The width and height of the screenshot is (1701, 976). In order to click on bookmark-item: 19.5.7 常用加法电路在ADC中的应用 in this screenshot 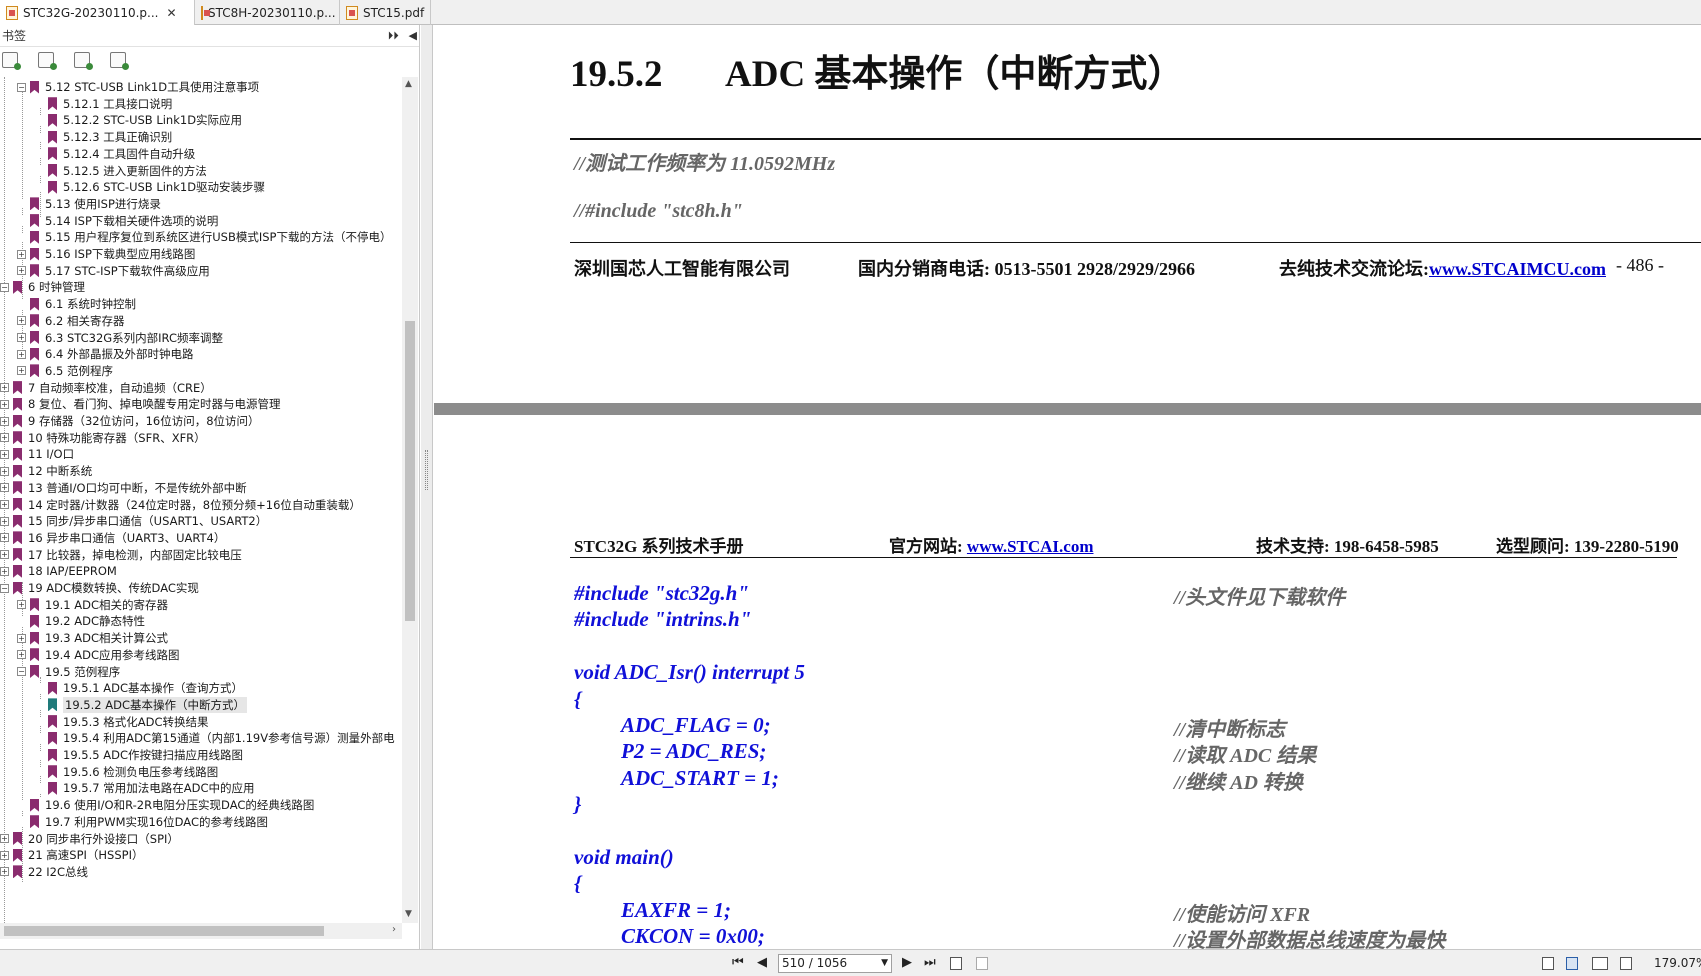, I will do `click(144, 788)`.